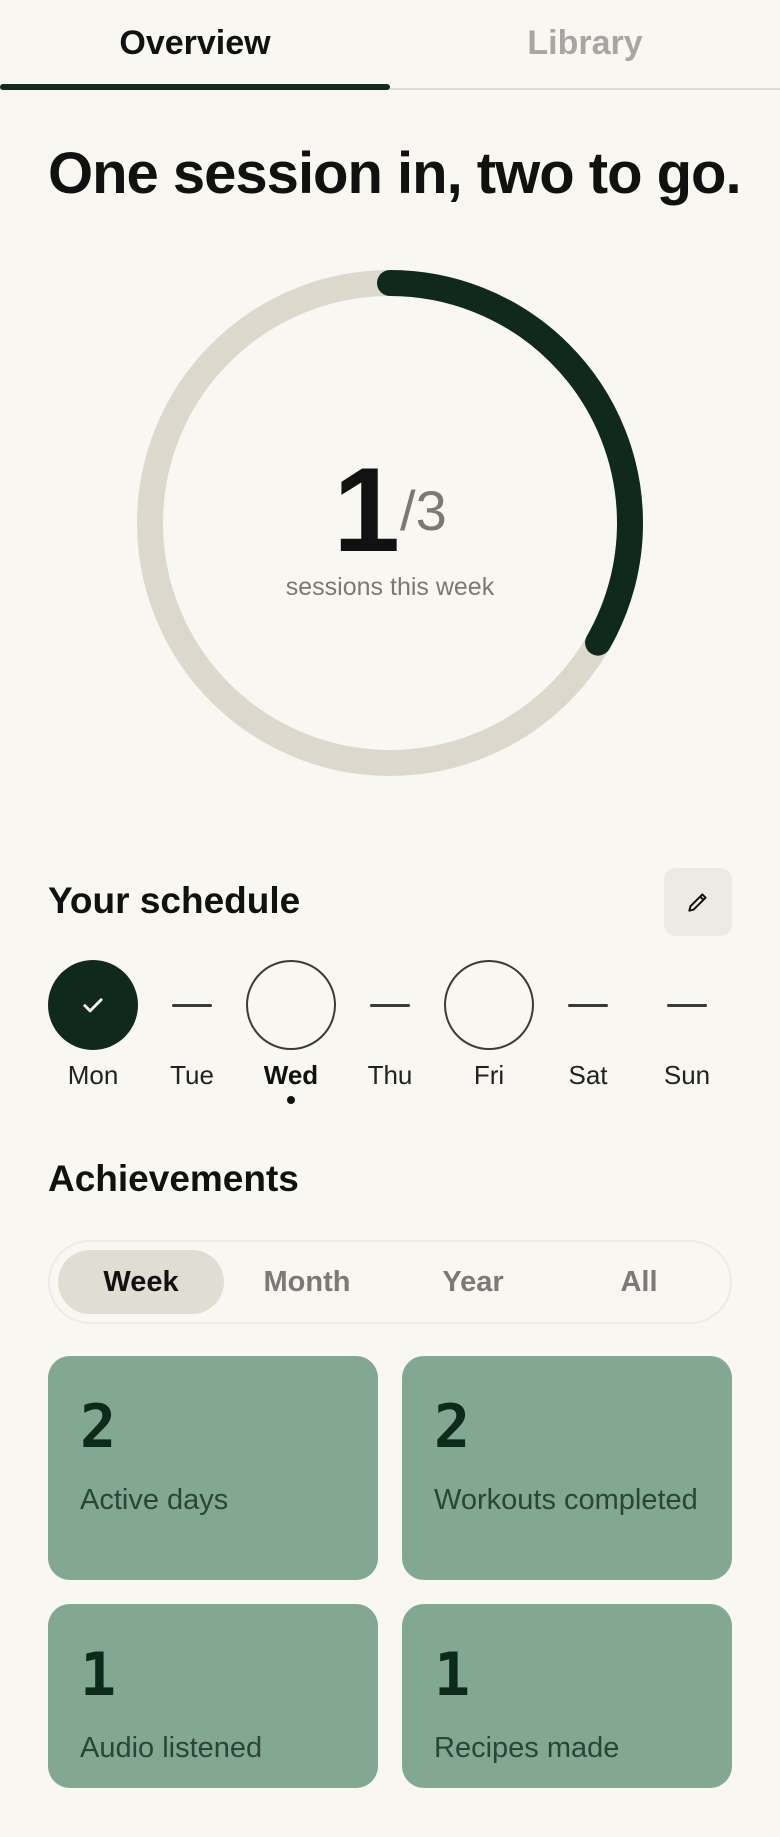 This screenshot has width=780, height=1837. Describe the element at coordinates (192, 1075) in the screenshot. I see `day-label: Tue` at that location.